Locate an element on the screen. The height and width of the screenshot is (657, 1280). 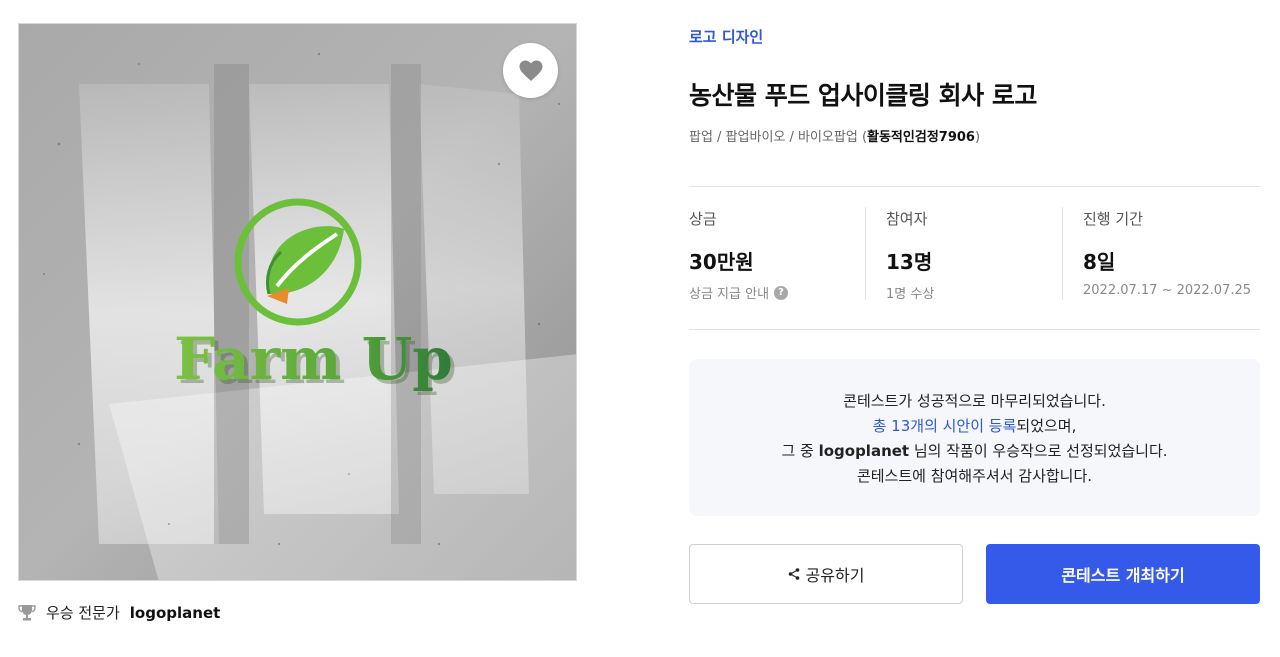
trophy-icon is located at coordinates (27, 612).